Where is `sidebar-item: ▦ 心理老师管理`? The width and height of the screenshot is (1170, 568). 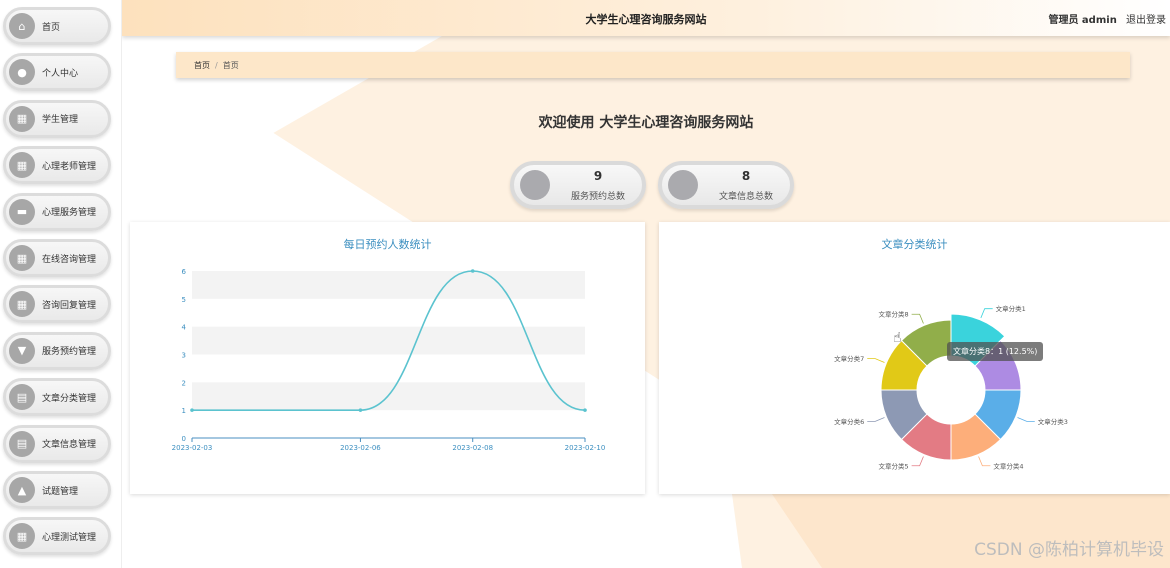 sidebar-item: ▦ 心理老师管理 is located at coordinates (57, 165).